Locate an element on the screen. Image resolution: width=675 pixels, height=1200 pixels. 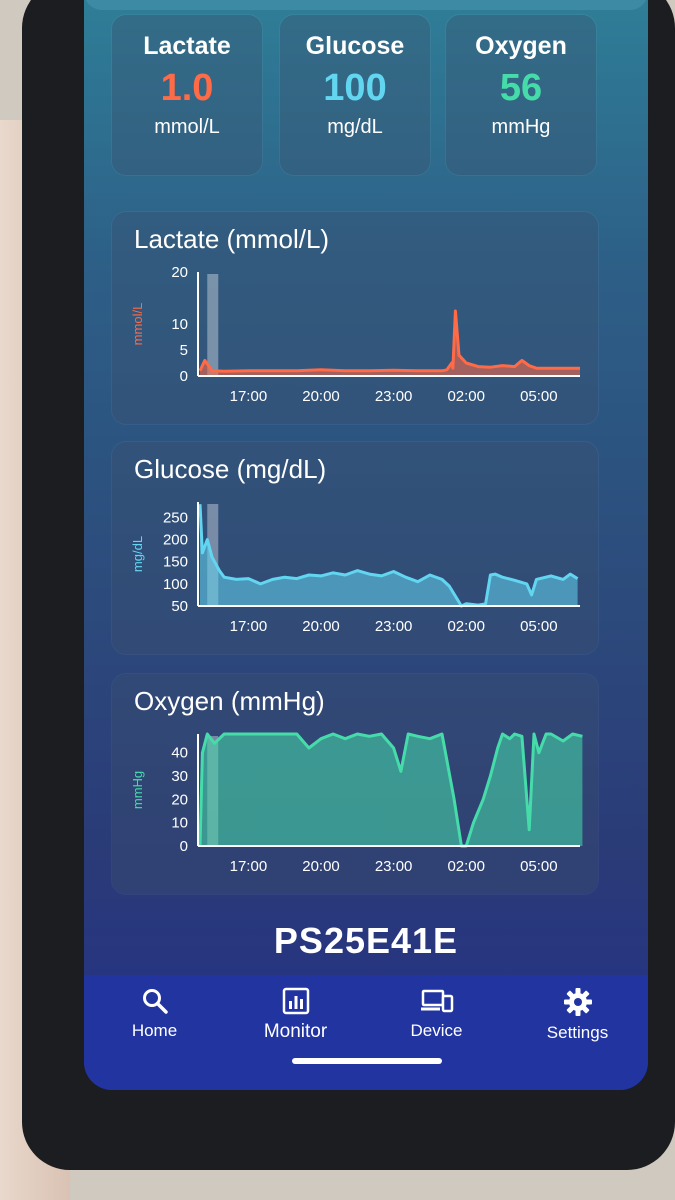
y-axis-label: mmHg is located at coordinates (137, 790).